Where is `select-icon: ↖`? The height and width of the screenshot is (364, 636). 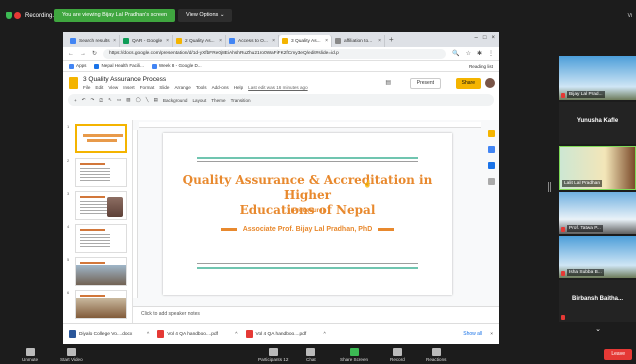 select-icon: ↖ is located at coordinates (110, 100).